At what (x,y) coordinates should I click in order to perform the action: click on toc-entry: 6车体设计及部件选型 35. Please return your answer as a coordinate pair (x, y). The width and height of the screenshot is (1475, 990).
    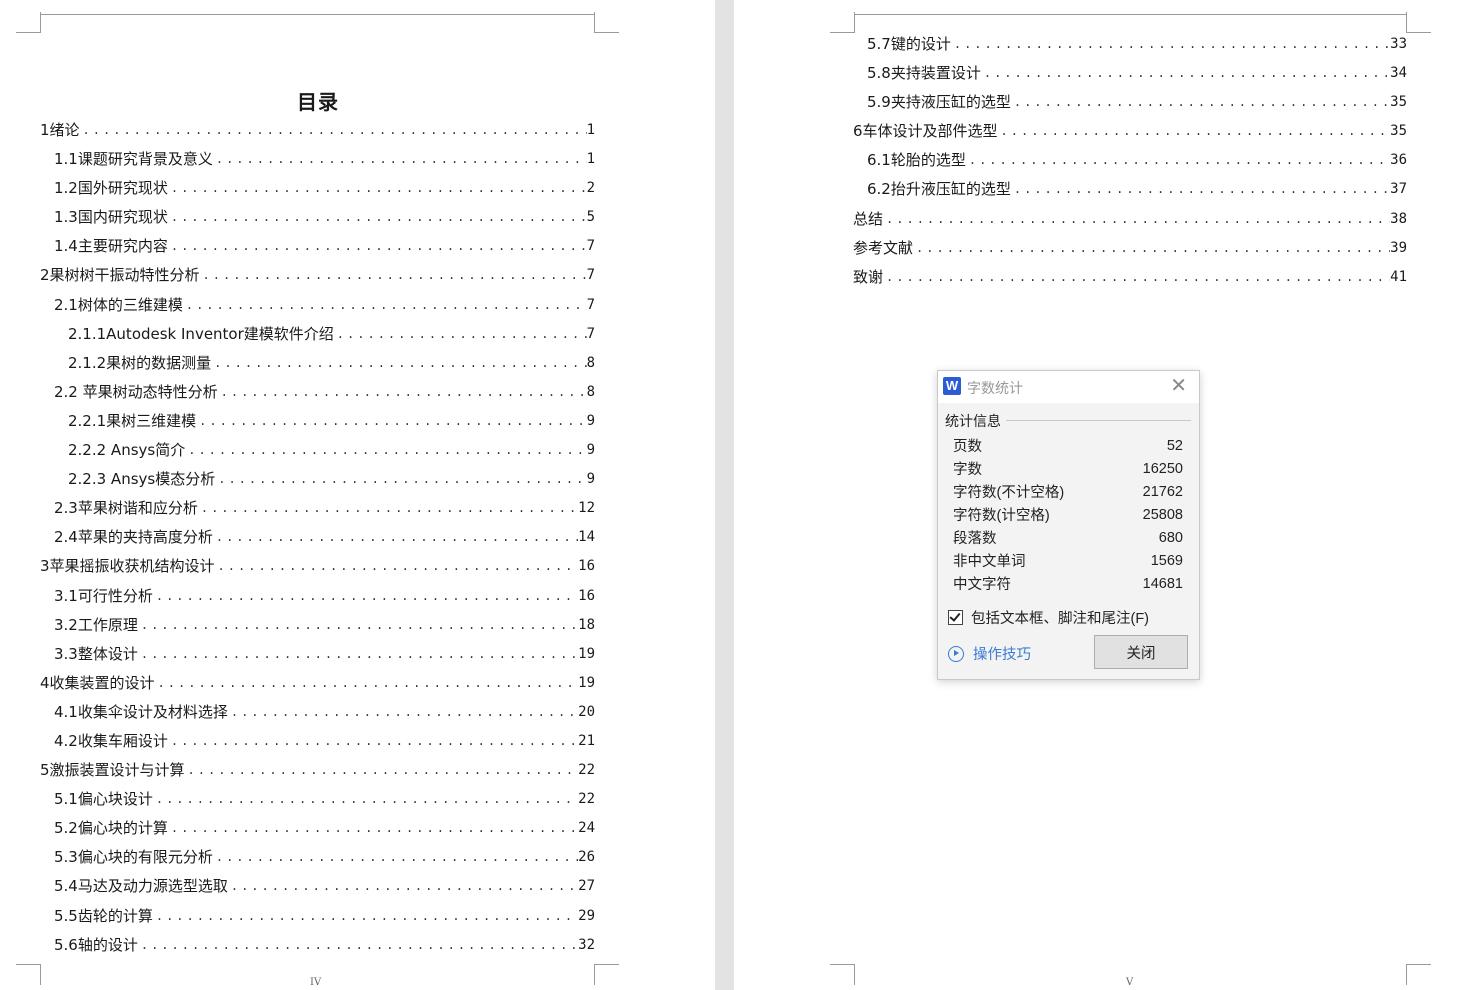
    Looking at the image, I should click on (1130, 131).